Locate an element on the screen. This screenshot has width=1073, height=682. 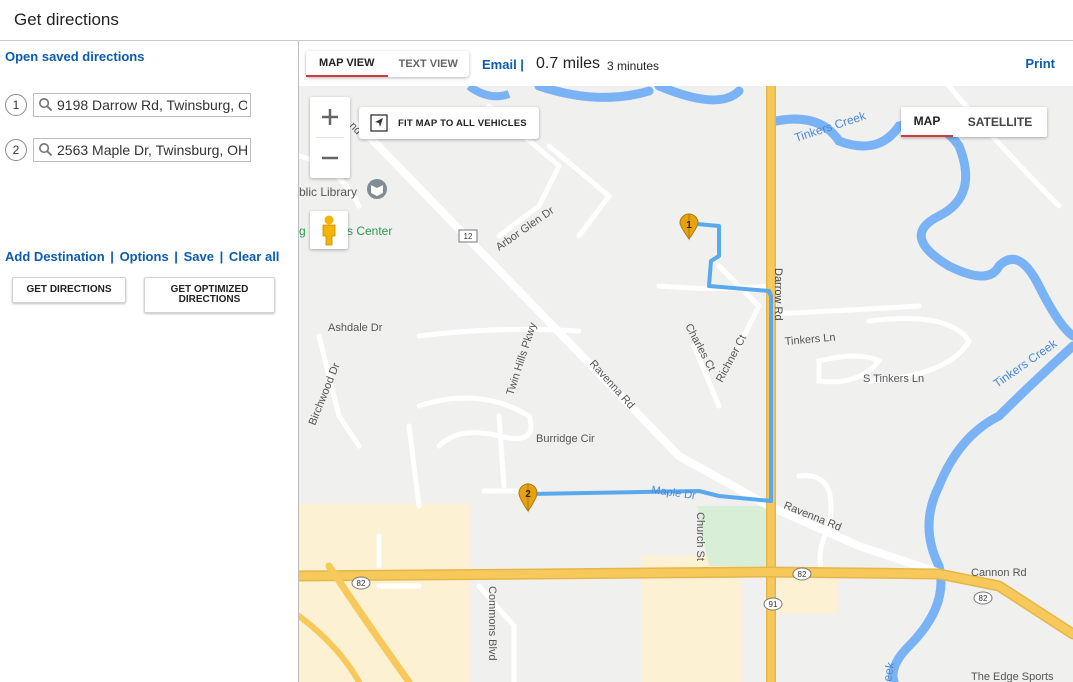
park-area is located at coordinates (733, 536).